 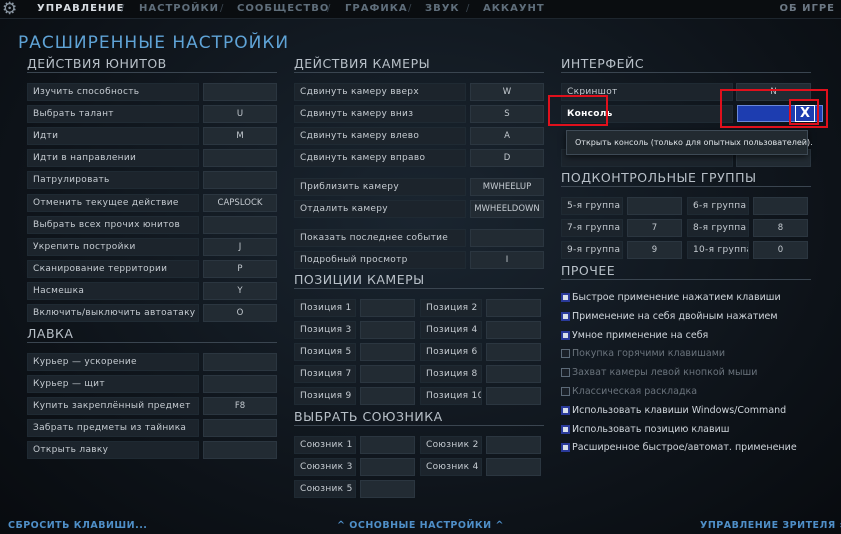 I want to click on keybind-row: Отдалить камеру MWHEELDOWN, so click(x=419, y=209).